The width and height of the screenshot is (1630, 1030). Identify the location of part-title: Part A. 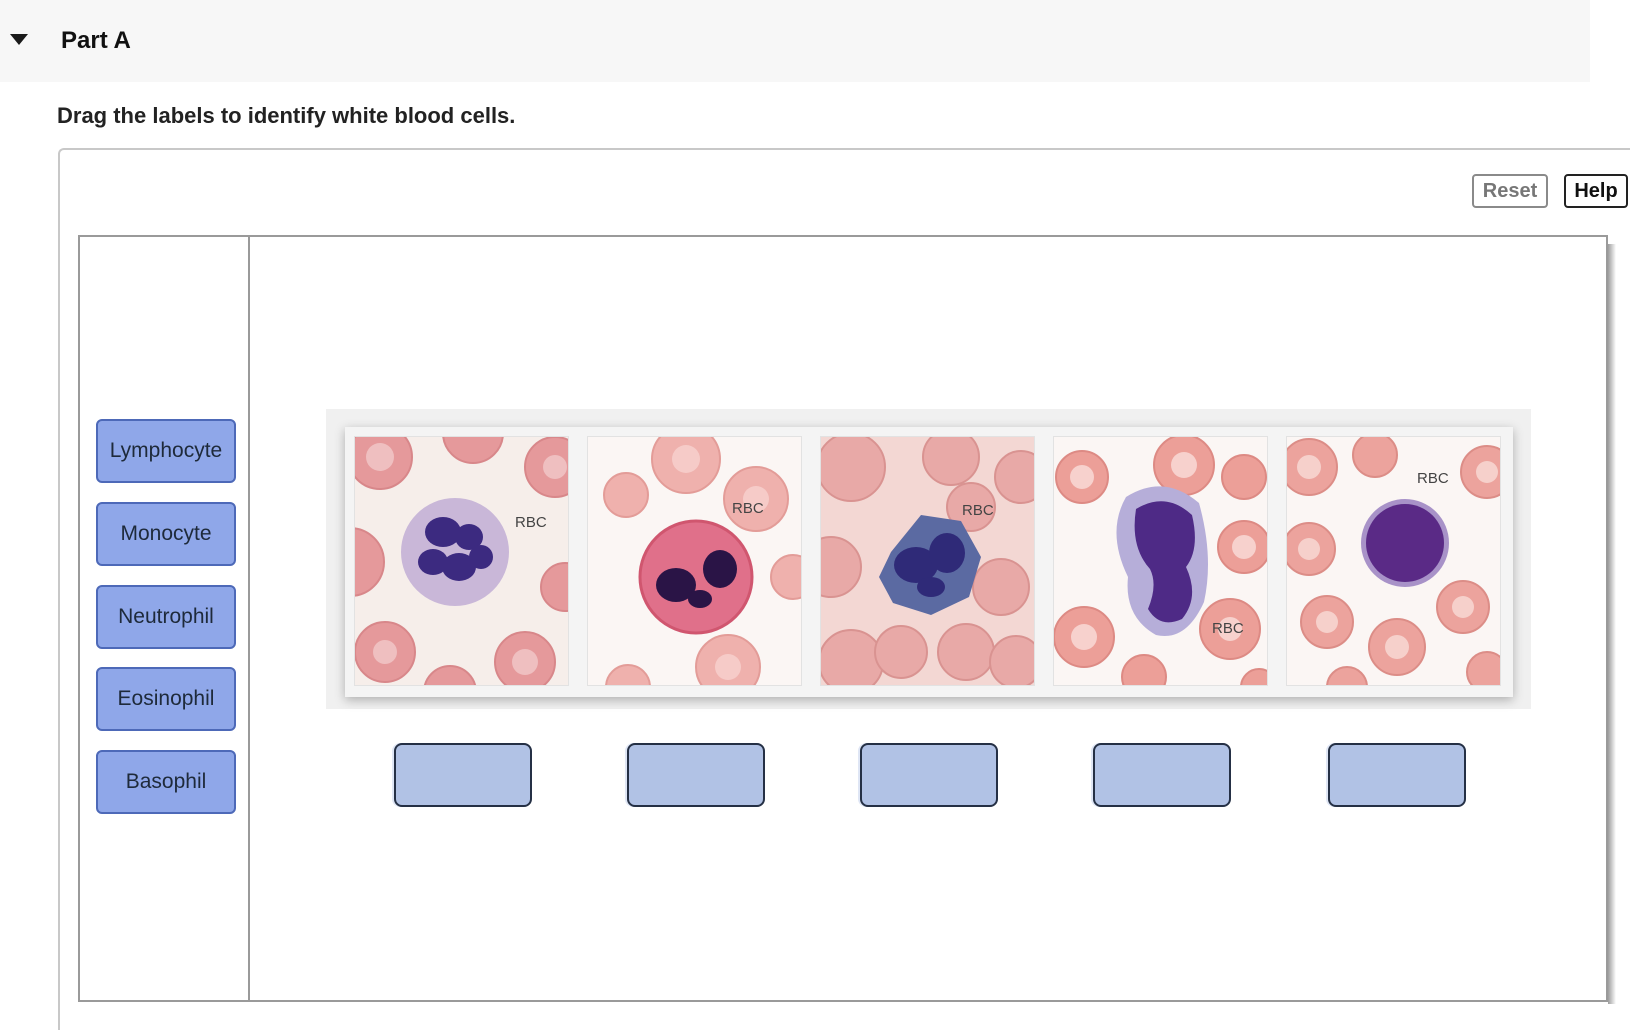
(96, 40).